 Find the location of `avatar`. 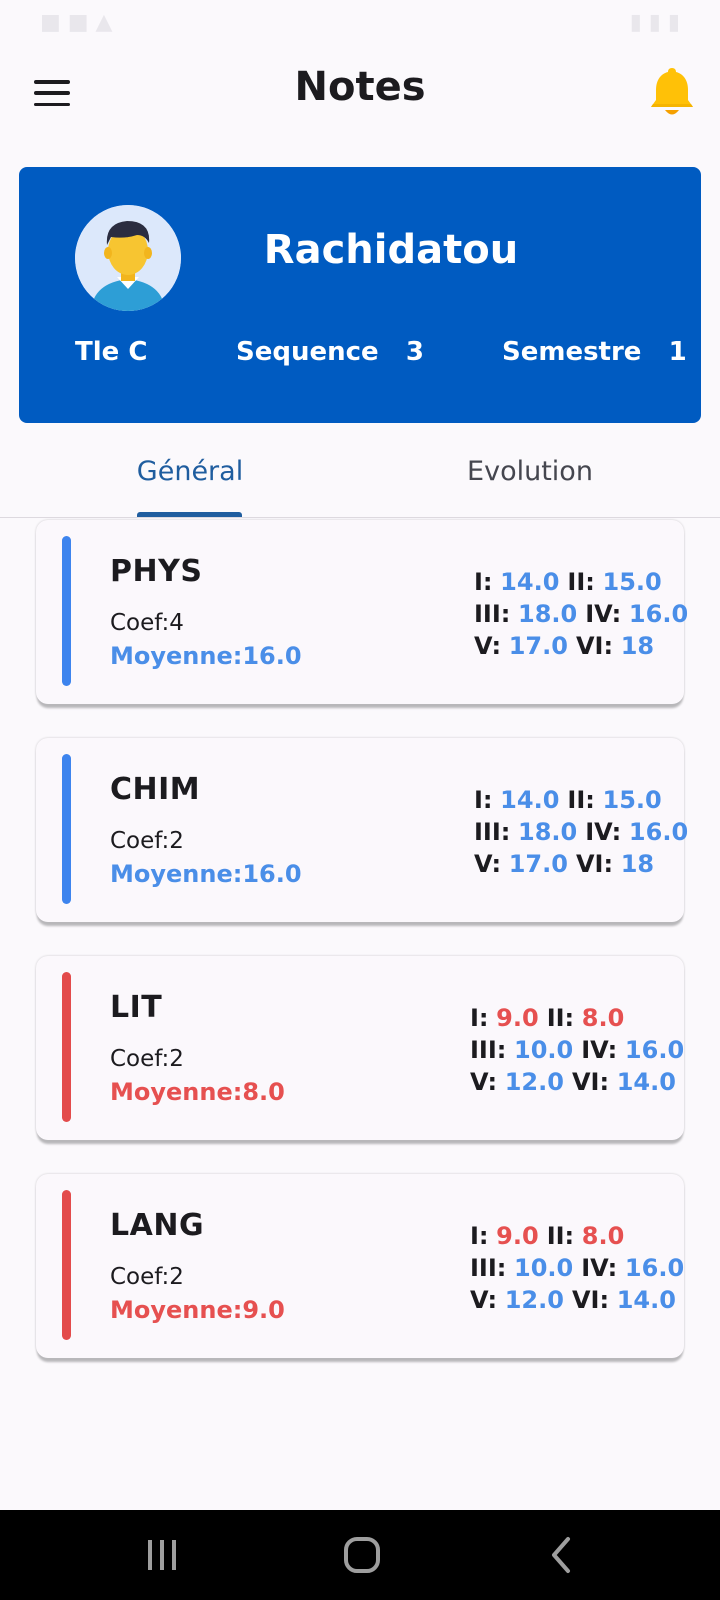

avatar is located at coordinates (128, 258).